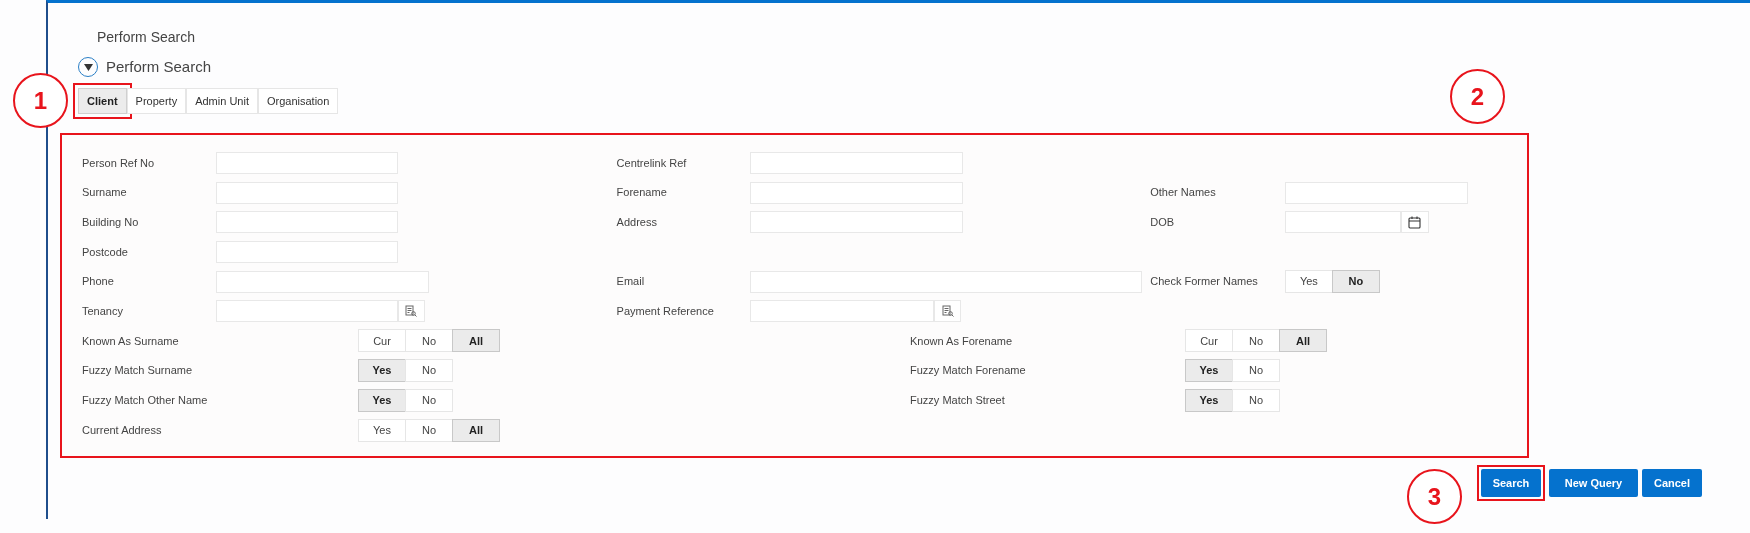 Image resolution: width=1750 pixels, height=533 pixels. Describe the element at coordinates (159, 66) in the screenshot. I see `section-title: Perform Search` at that location.